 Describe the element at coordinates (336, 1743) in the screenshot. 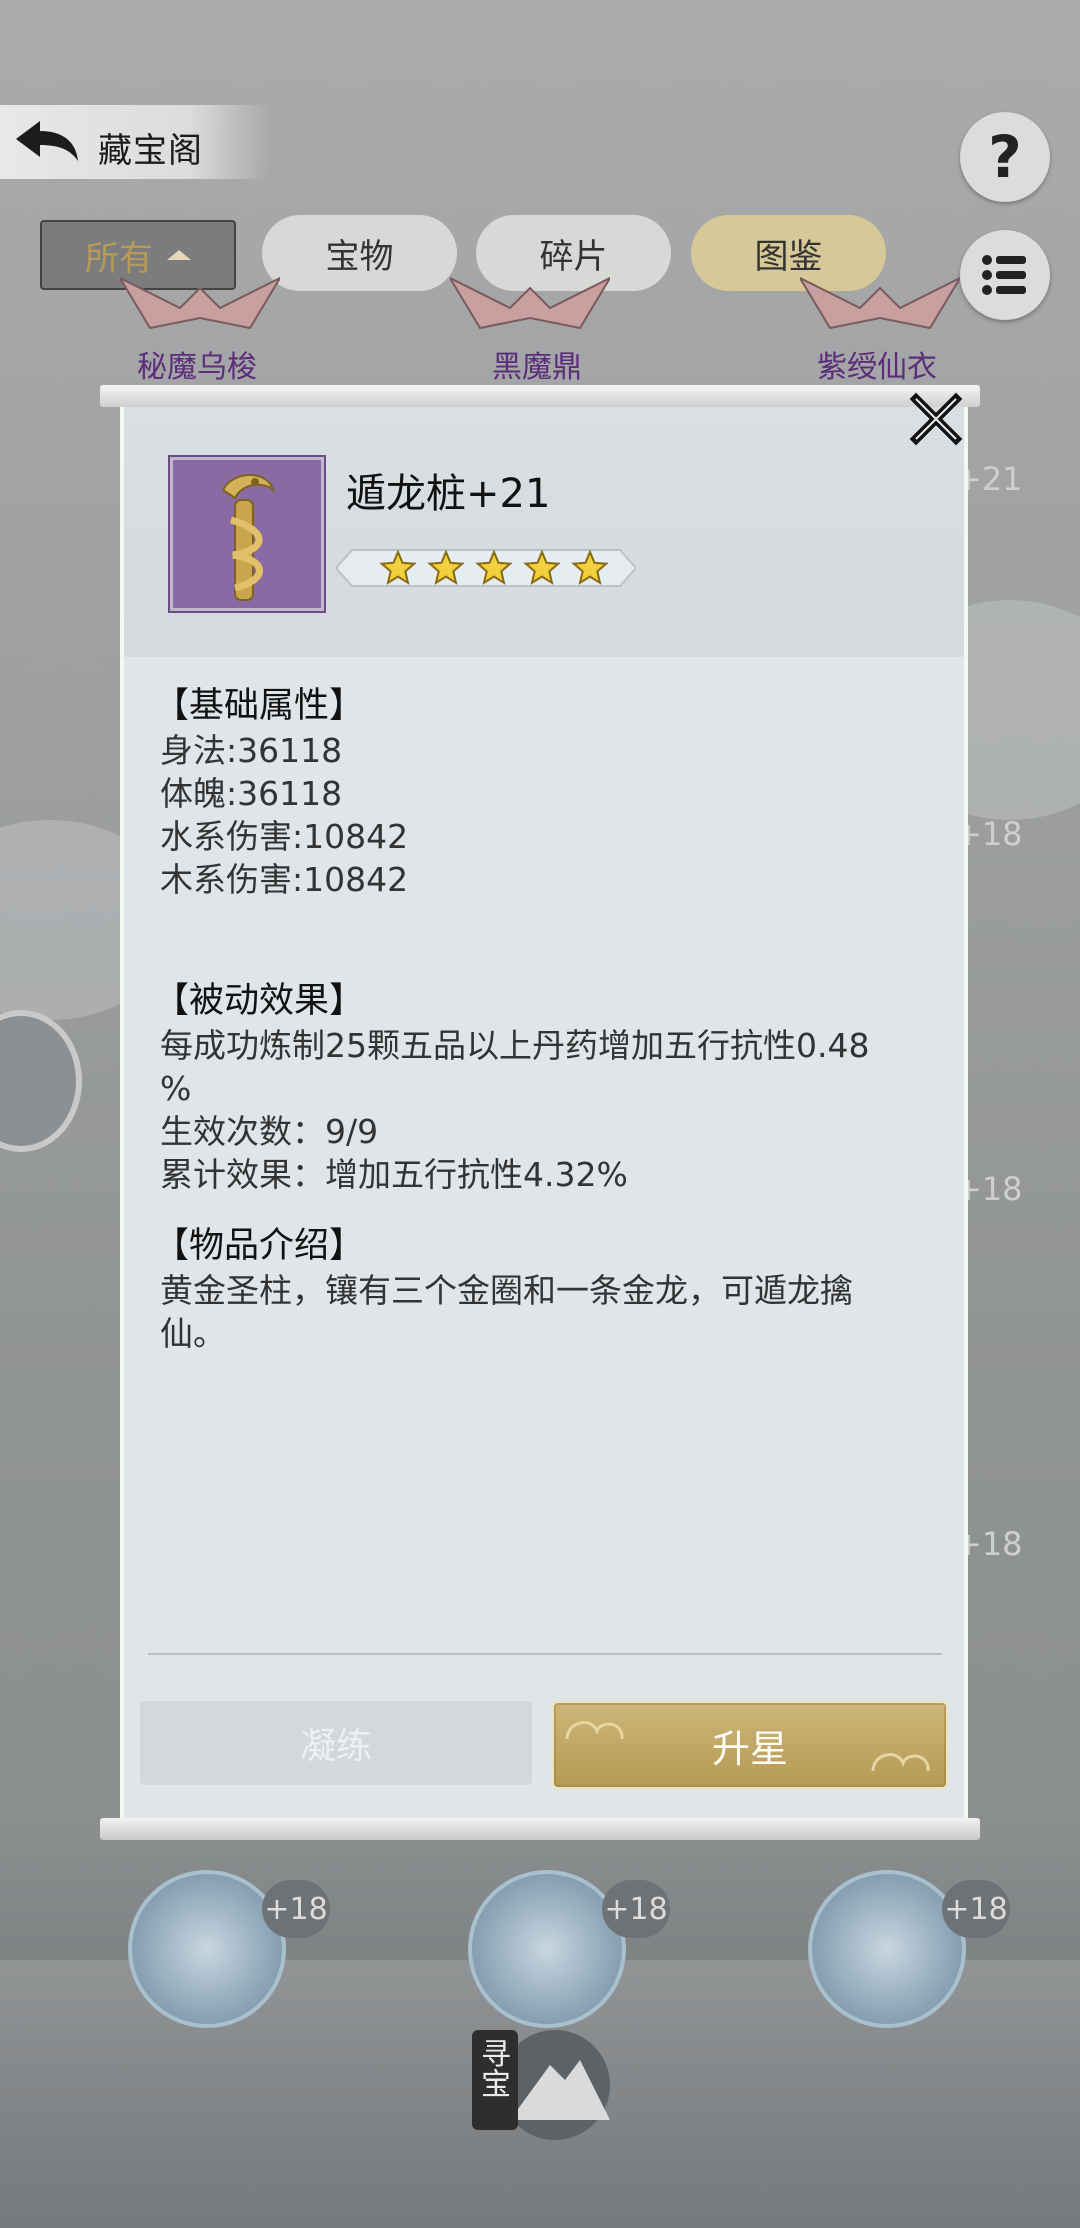

I see `refine-button: 凝练` at that location.